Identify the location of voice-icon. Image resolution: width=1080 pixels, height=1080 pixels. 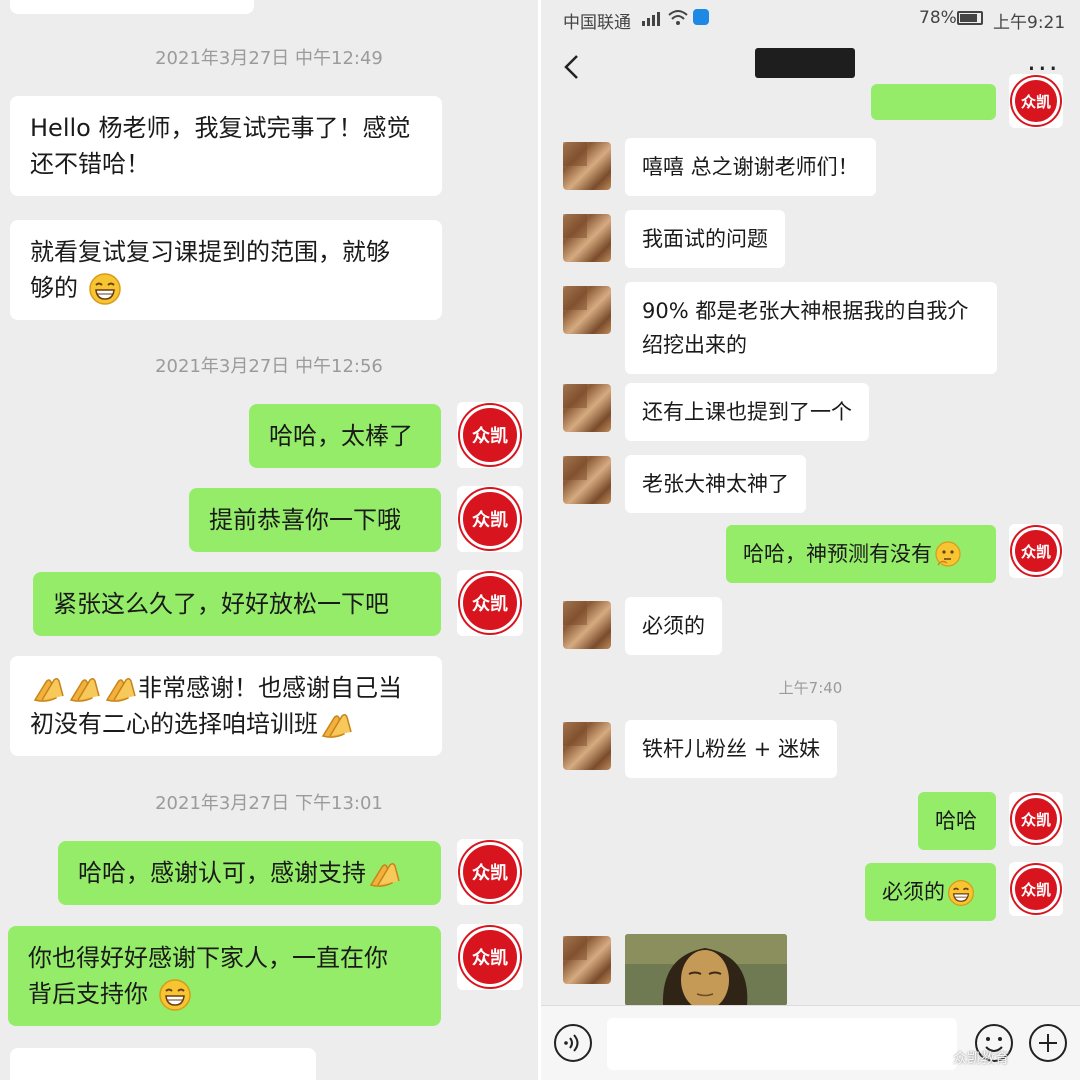
(573, 1043).